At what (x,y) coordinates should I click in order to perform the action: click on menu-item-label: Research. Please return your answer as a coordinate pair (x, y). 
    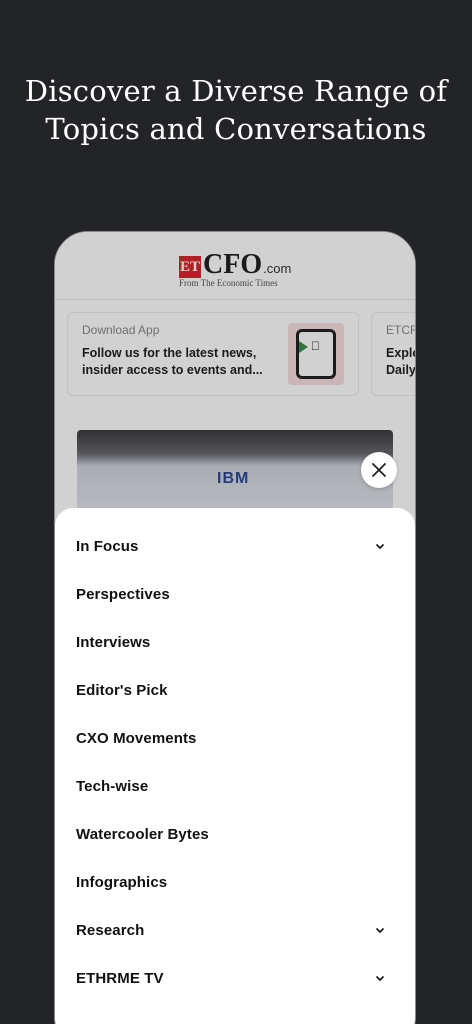
    Looking at the image, I should click on (110, 930).